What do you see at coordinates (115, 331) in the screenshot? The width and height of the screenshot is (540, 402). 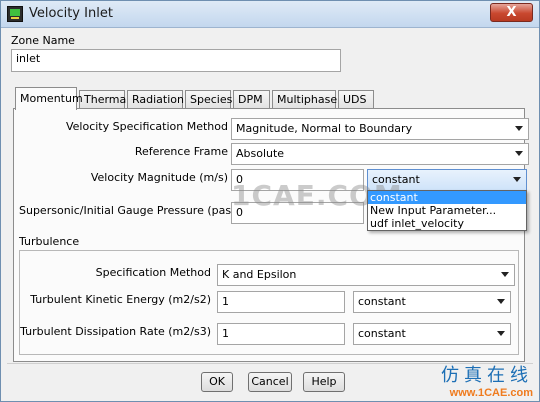 I see `tdr-label: Turbulent Dissipation Rate (m2/s3)` at bounding box center [115, 331].